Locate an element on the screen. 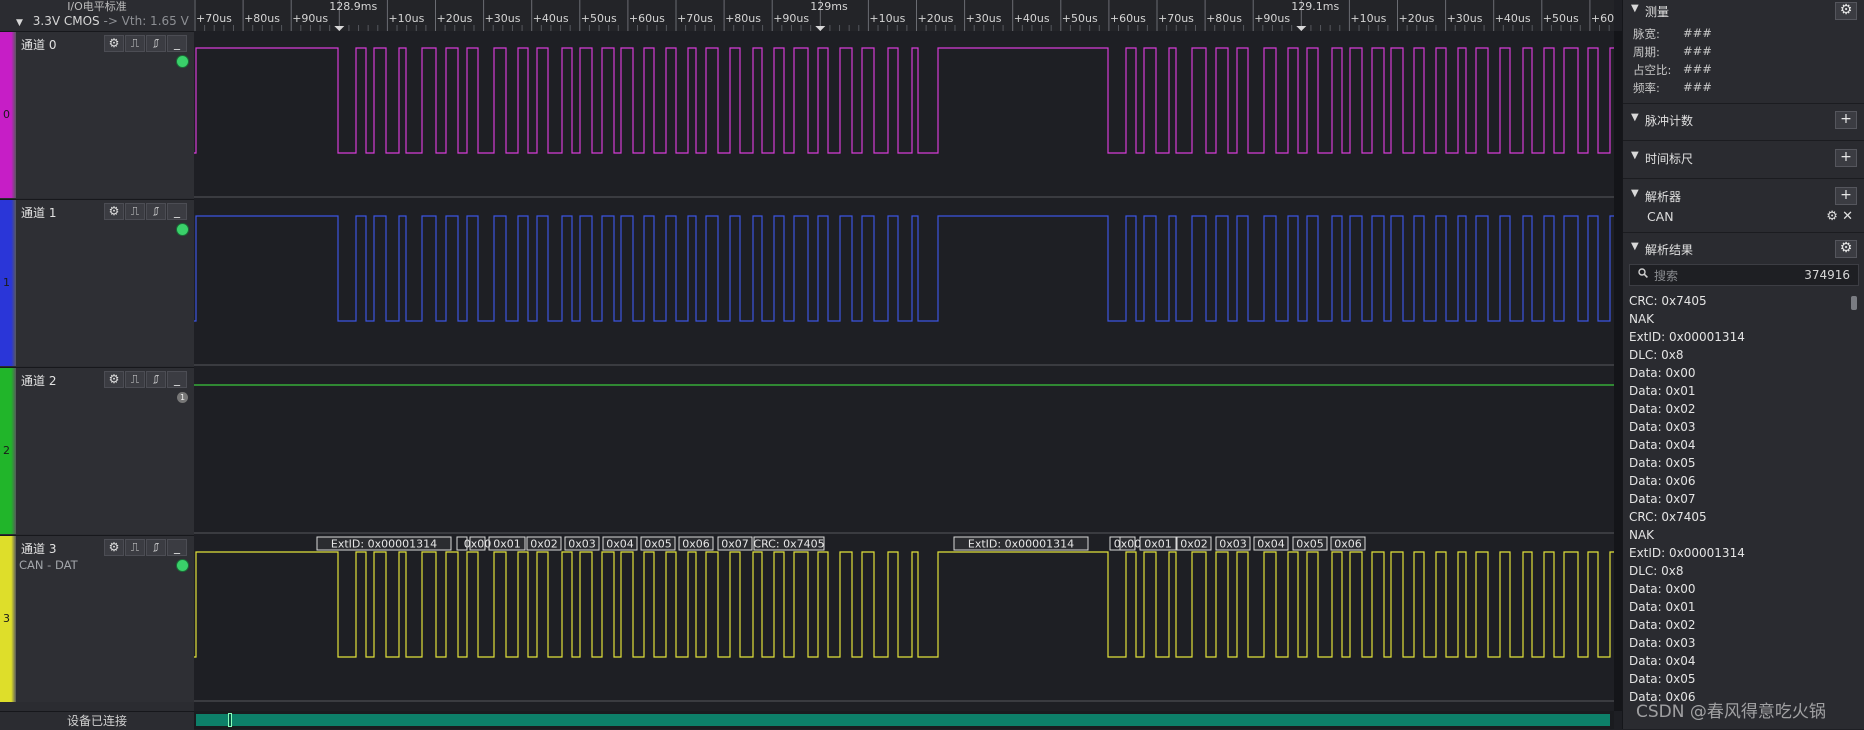 The image size is (1864, 730). waveform-vertical-scrollbar is located at coordinates (1618, 371).